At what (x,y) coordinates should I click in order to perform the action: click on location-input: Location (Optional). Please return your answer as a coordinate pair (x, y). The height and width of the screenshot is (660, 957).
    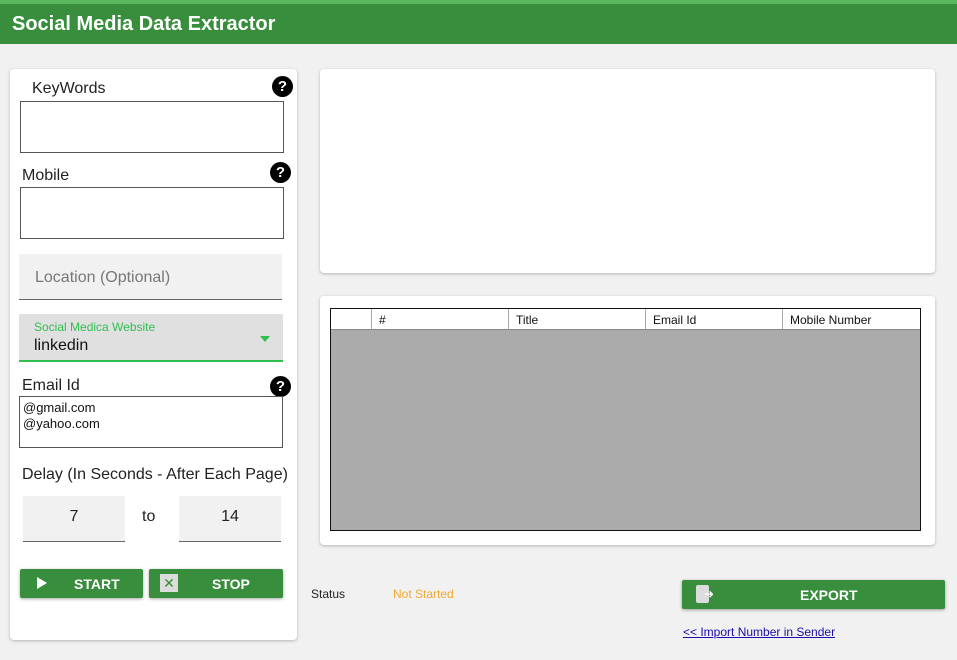
    Looking at the image, I should click on (150, 277).